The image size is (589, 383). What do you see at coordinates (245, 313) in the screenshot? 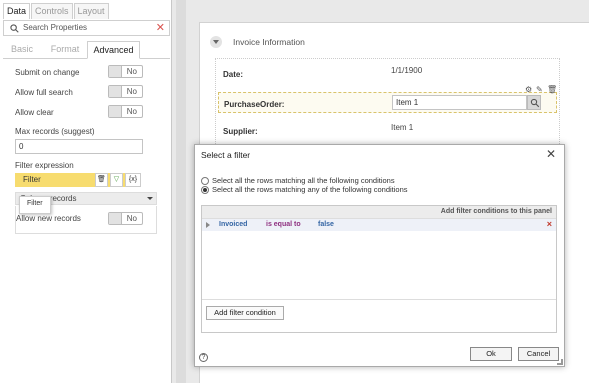
I see `add-filter-condition-button: Add filter condition` at bounding box center [245, 313].